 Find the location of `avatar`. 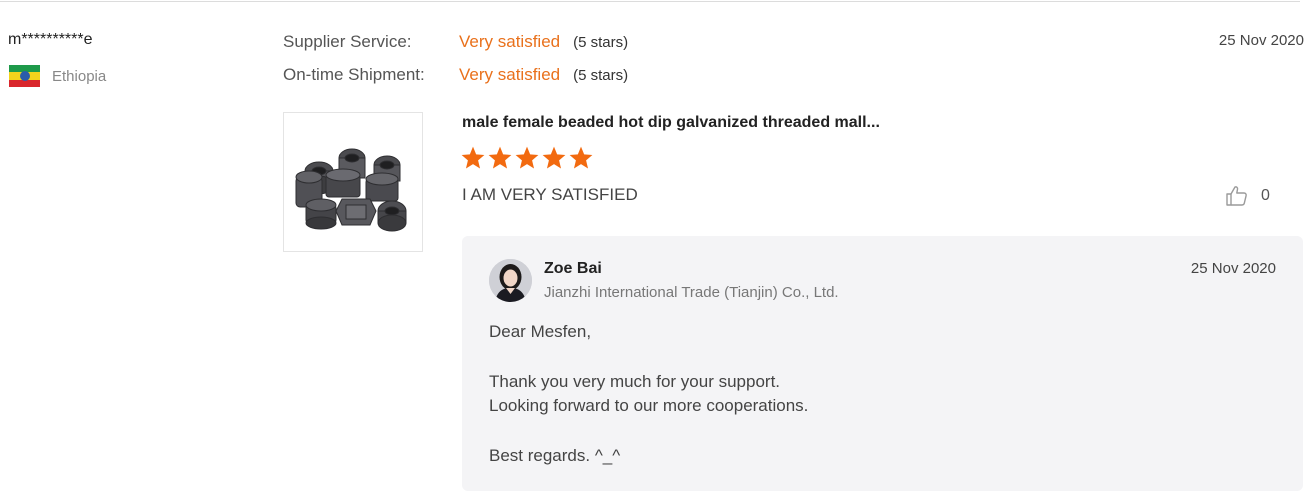

avatar is located at coordinates (510, 280).